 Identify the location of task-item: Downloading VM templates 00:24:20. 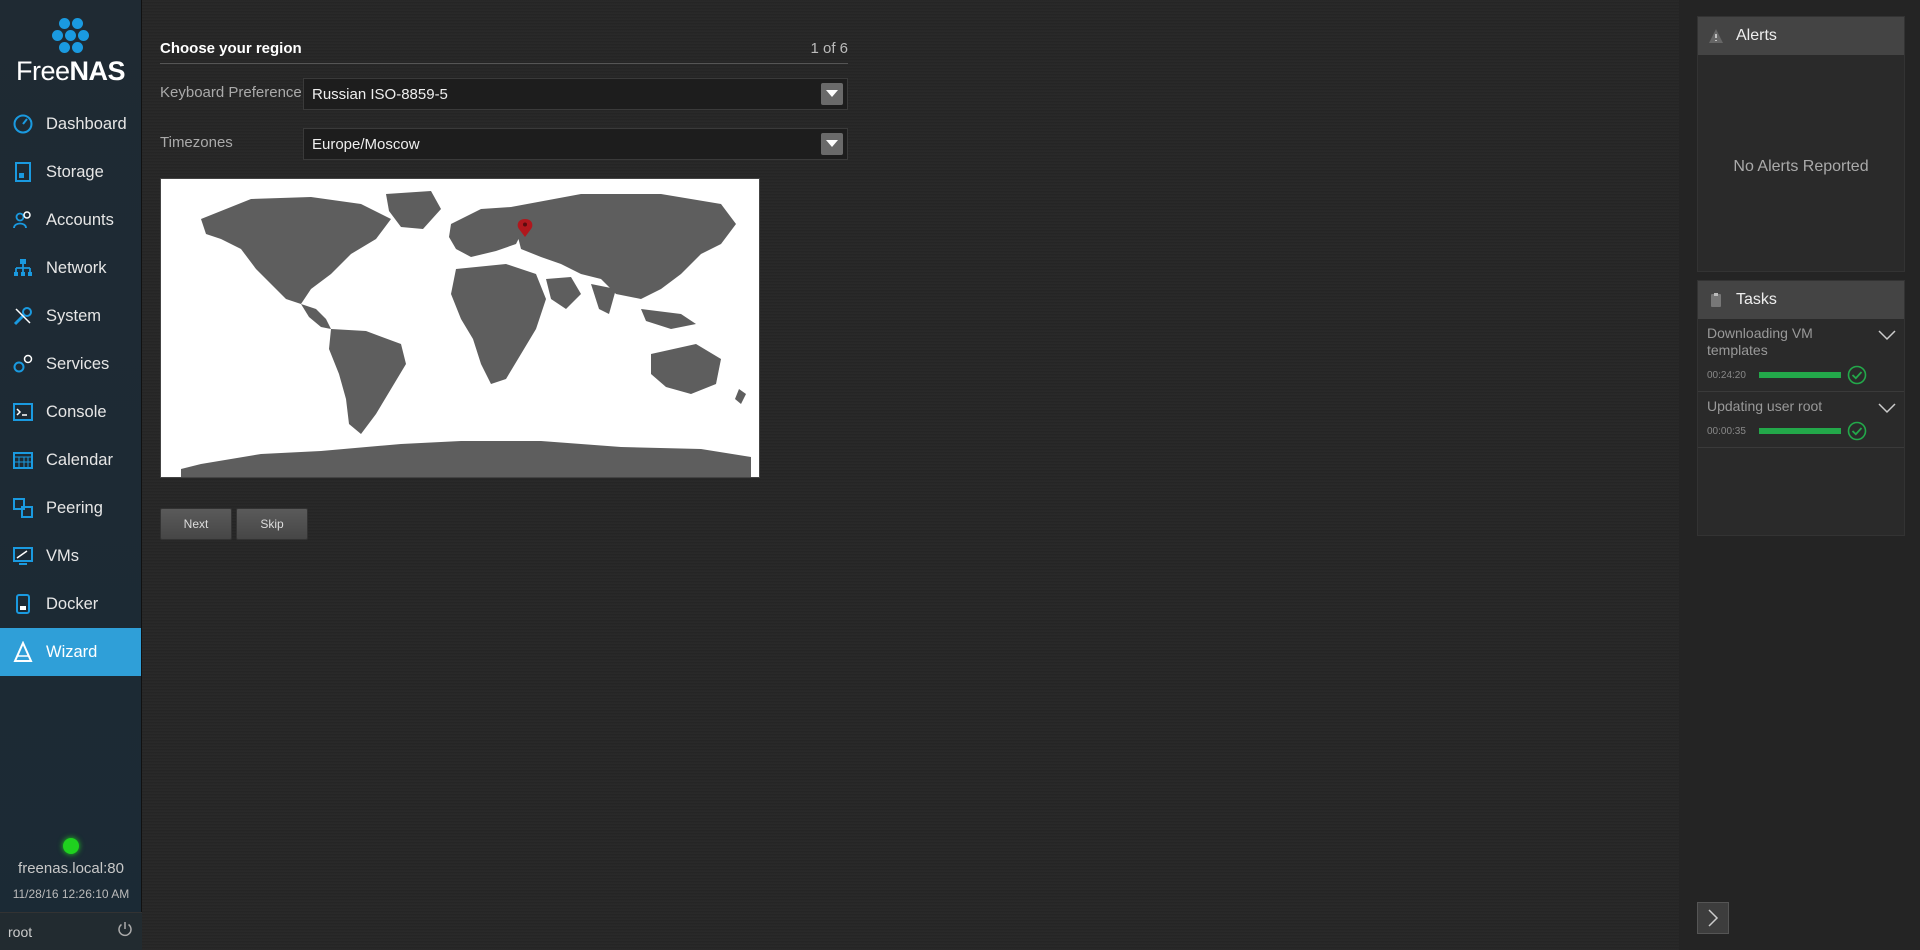
(1801, 355).